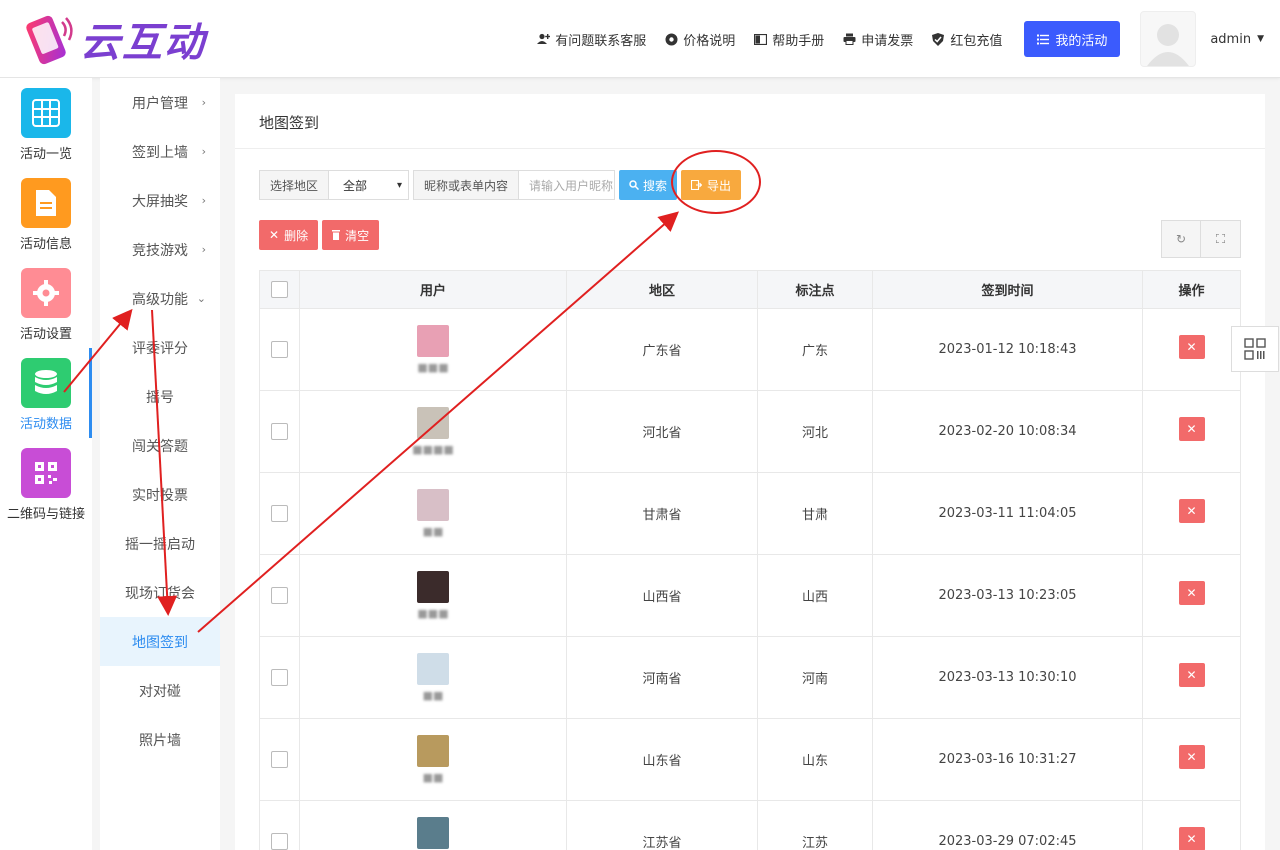 This screenshot has height=850, width=1280. What do you see at coordinates (433, 825) in the screenshot?
I see `user-cell: ■■` at bounding box center [433, 825].